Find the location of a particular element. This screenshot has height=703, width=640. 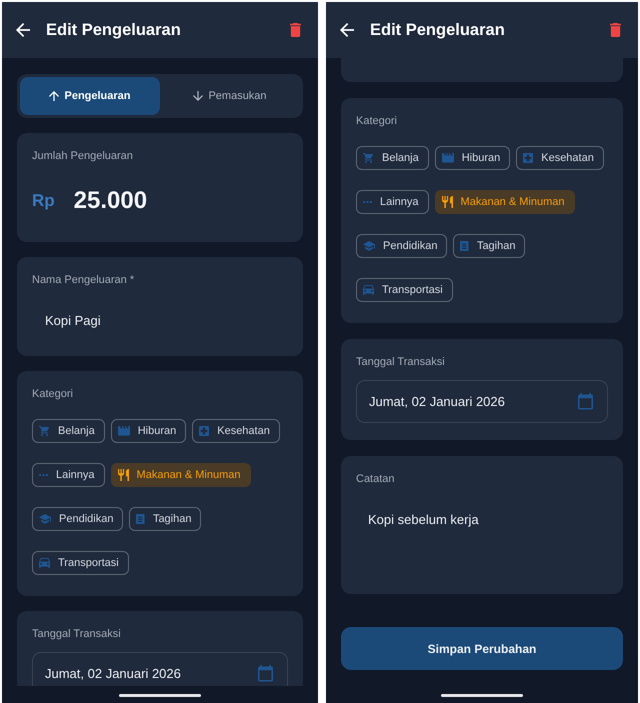

type-tab: Pengeluaran is located at coordinates (90, 96).